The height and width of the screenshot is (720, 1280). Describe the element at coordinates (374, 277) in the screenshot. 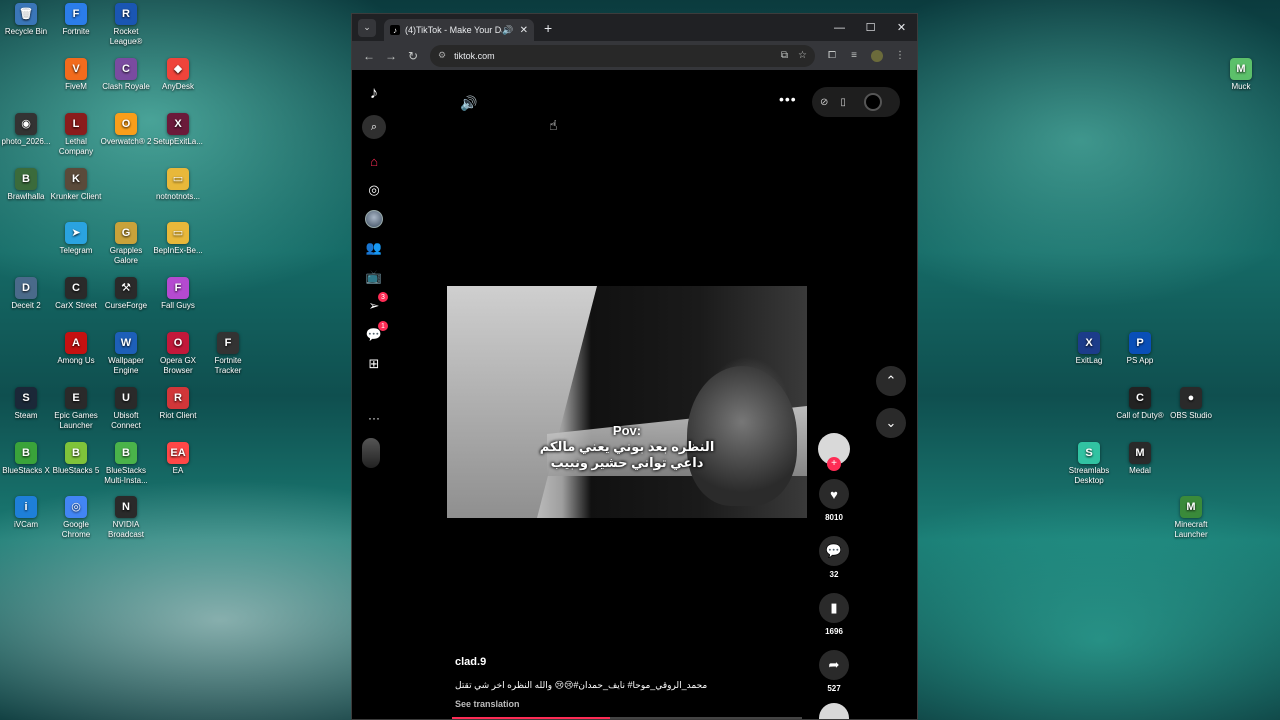

I see `live-icon: 📺` at that location.